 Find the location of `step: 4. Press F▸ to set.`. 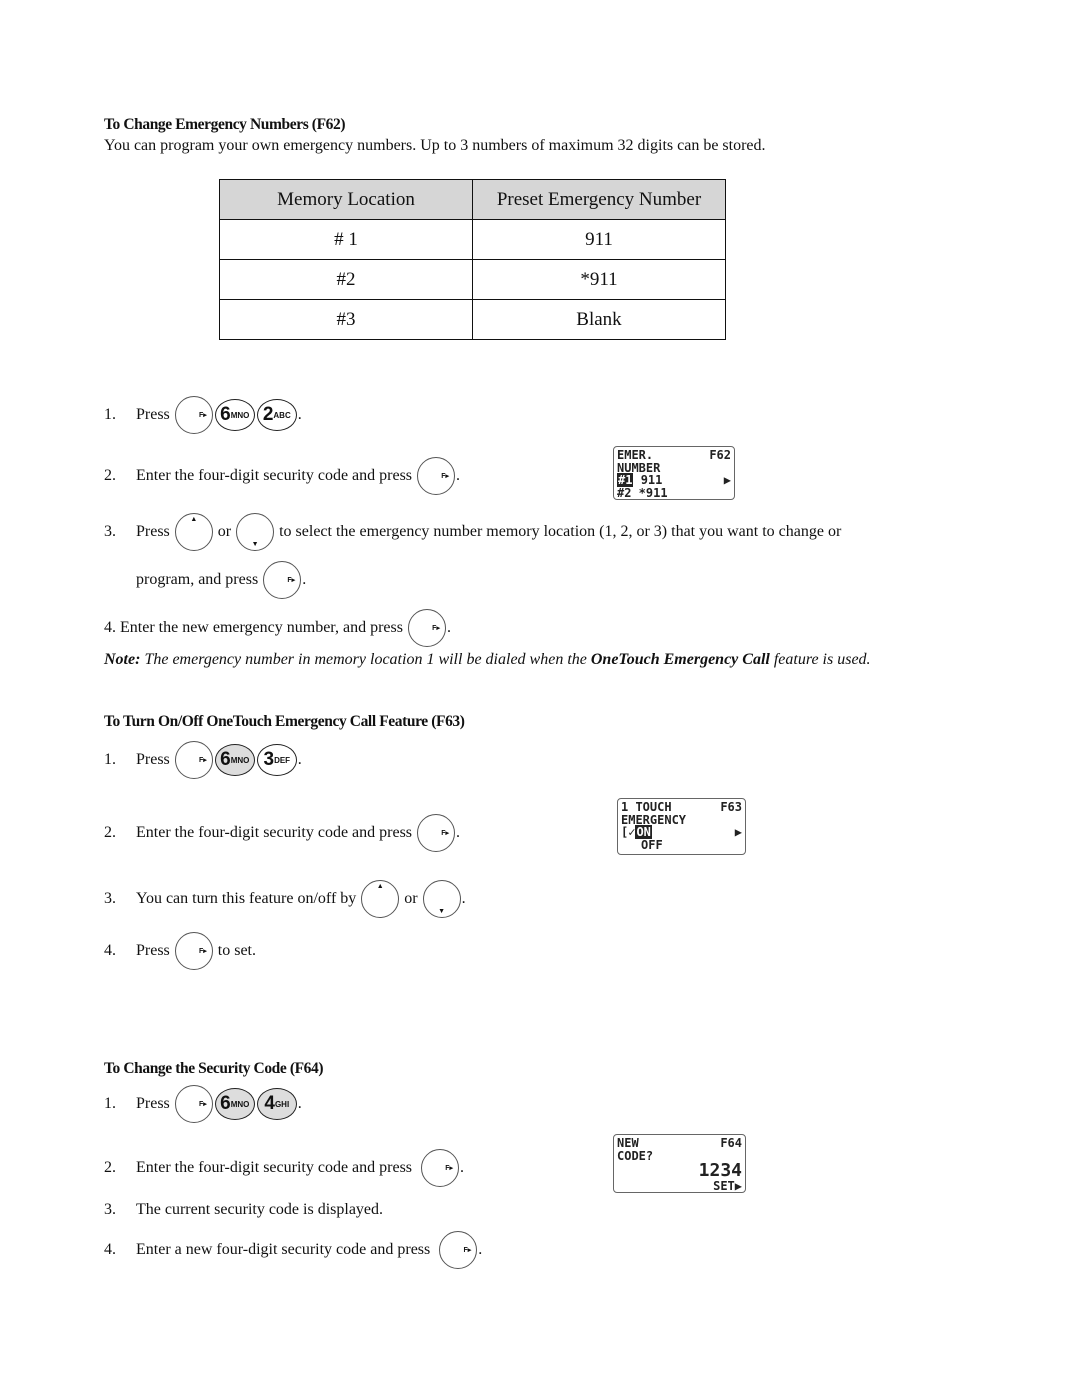

step: 4. Press F▸ to set. is located at coordinates (180, 951).